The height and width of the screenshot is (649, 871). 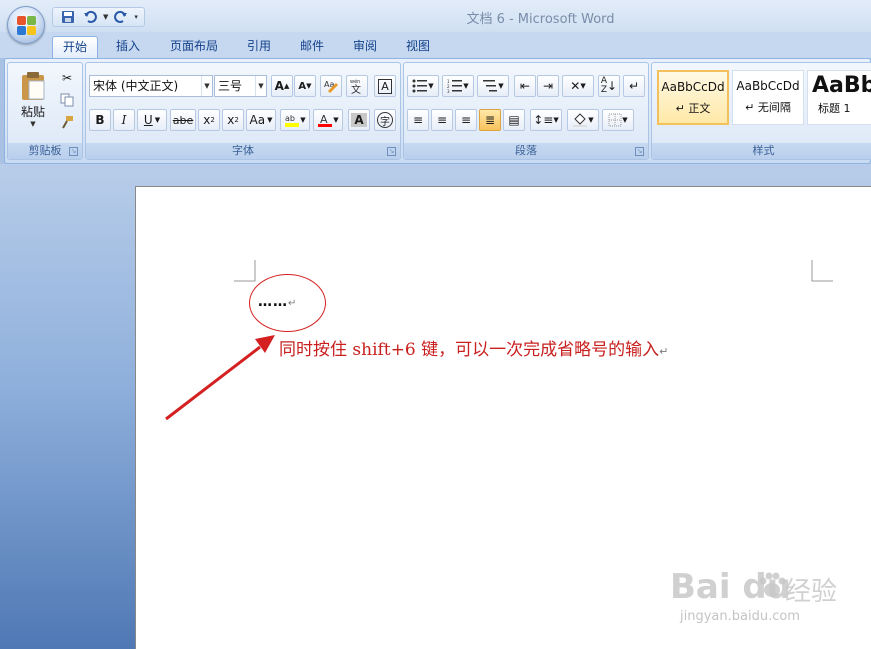 I want to click on font-name-select: 宋体 (中文正文) ▼, so click(x=151, y=86).